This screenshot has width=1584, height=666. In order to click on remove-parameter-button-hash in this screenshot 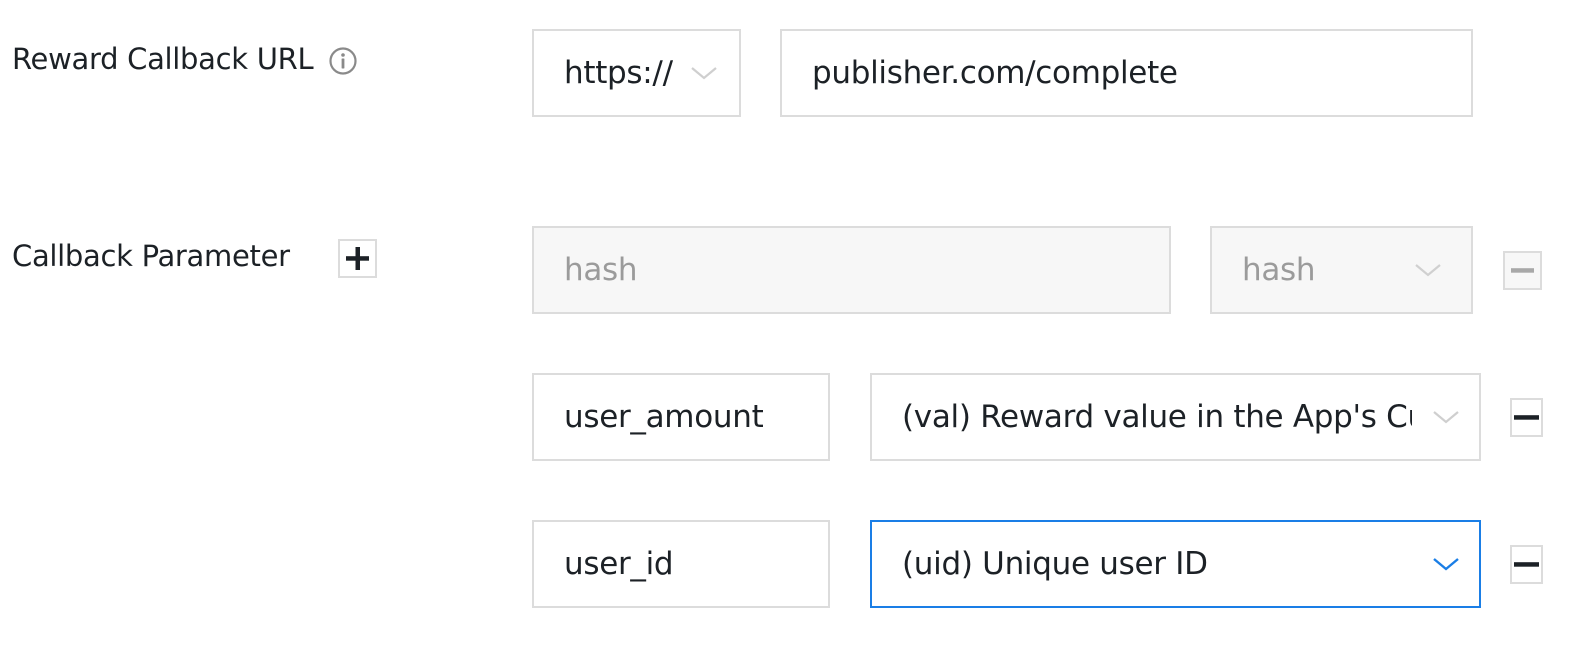, I will do `click(1522, 270)`.